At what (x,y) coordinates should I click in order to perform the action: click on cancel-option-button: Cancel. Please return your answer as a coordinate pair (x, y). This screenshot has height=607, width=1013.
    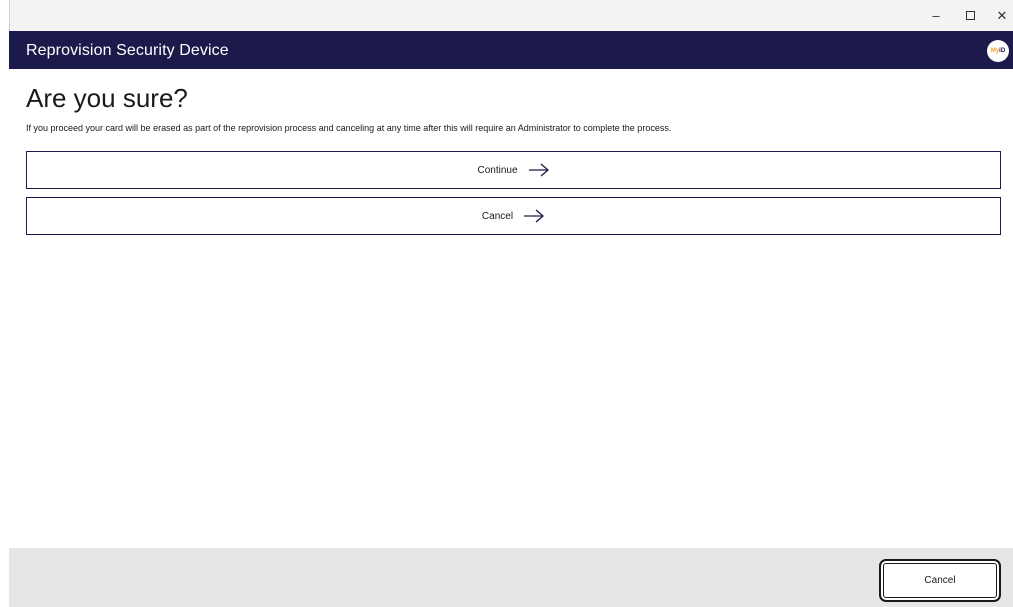
    Looking at the image, I should click on (513, 216).